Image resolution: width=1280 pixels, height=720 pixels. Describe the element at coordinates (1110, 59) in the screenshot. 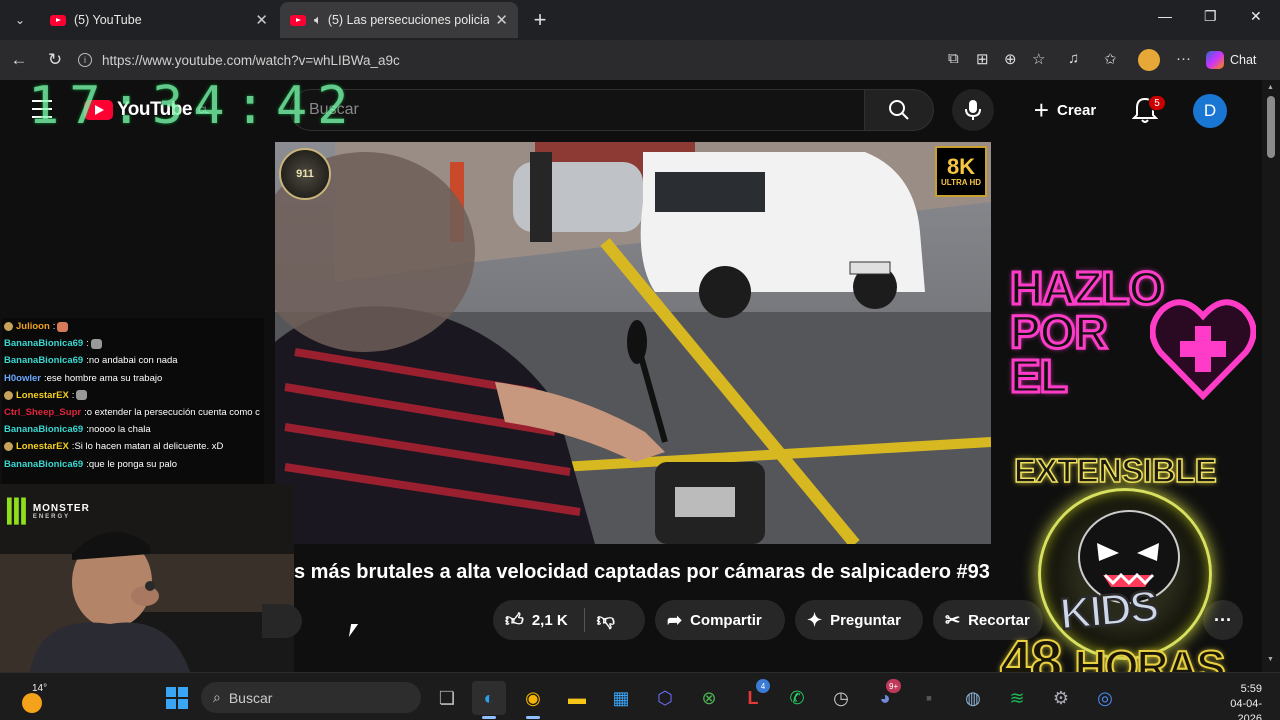

I see `favorites-icon: ✩` at that location.